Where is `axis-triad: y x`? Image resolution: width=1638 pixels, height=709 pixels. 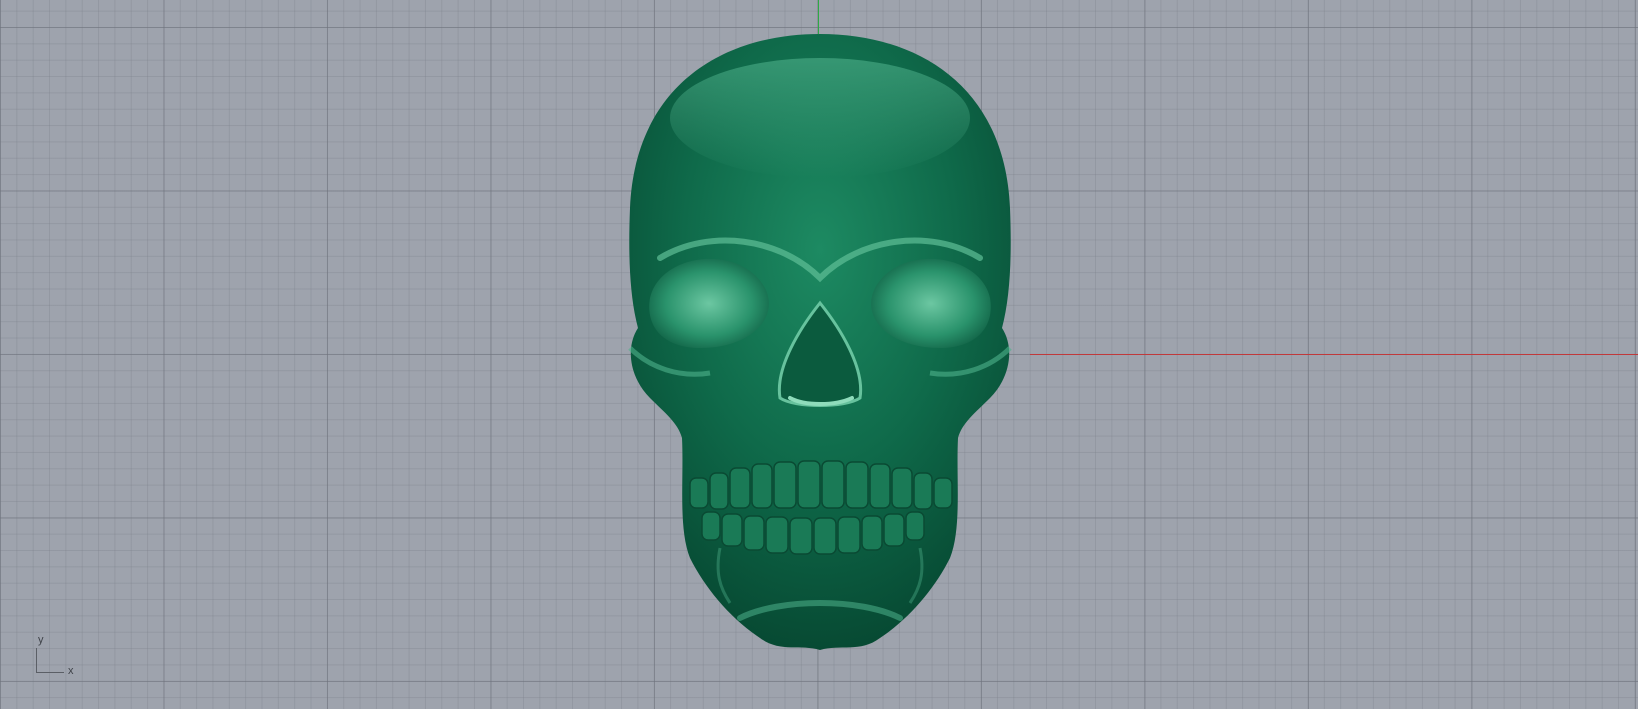 axis-triad: y x is located at coordinates (55, 655).